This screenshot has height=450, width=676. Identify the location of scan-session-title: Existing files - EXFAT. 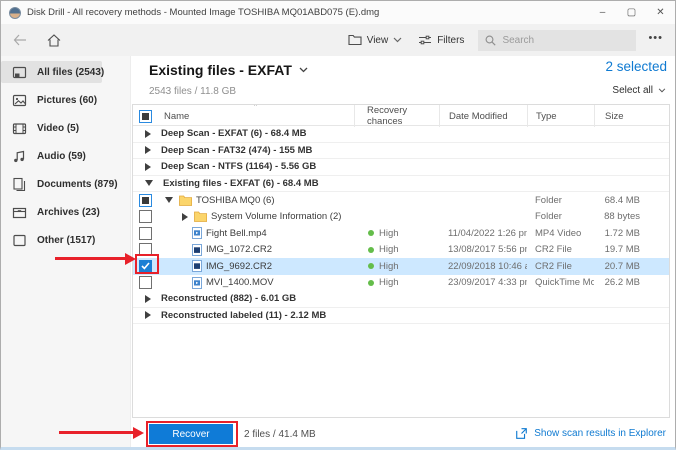
(228, 70).